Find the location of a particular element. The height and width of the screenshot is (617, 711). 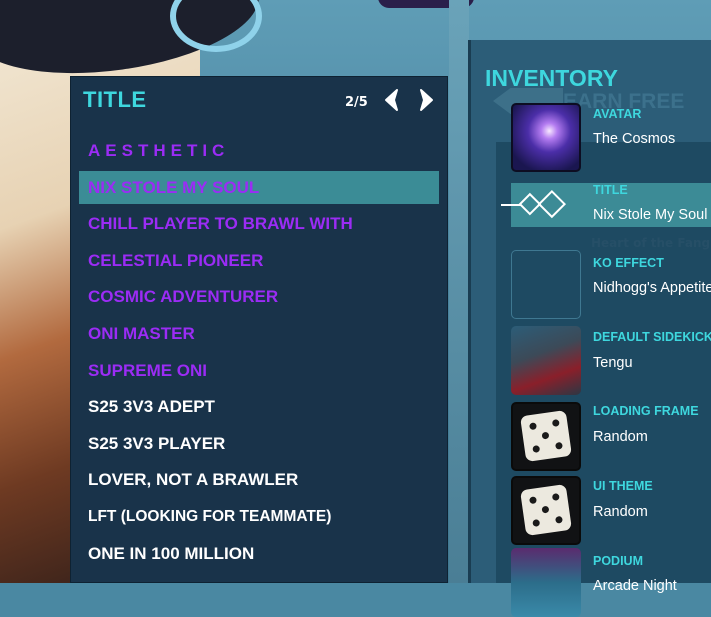

loading-frame-slot-value: Random is located at coordinates (620, 437).